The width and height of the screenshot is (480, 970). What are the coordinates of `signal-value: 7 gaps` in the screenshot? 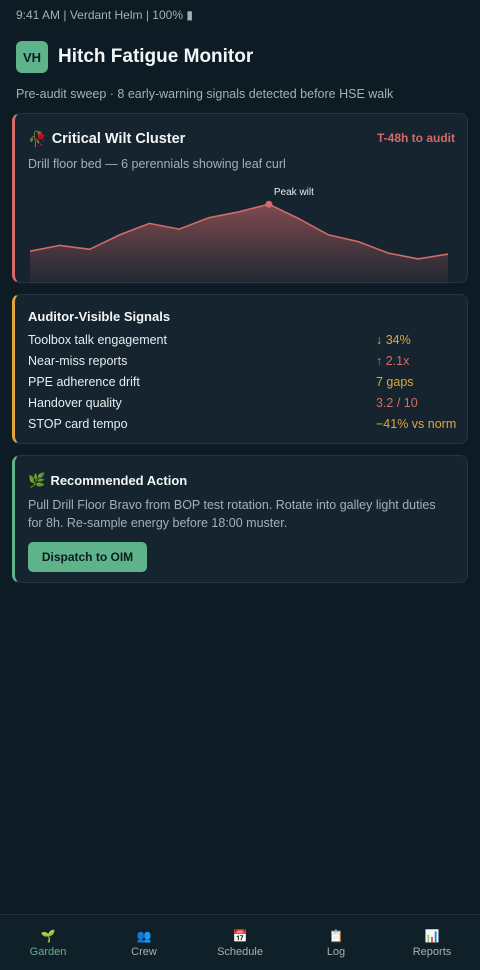 It's located at (395, 382).